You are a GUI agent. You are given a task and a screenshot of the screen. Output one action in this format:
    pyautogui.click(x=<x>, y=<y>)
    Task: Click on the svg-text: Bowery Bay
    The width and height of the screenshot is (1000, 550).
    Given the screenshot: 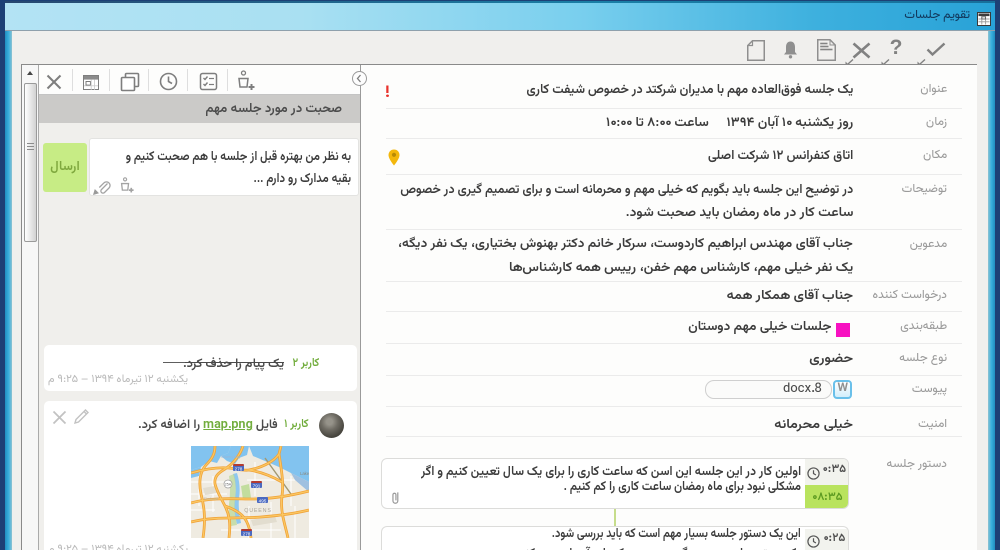 What is the action you would take?
    pyautogui.click(x=230, y=457)
    